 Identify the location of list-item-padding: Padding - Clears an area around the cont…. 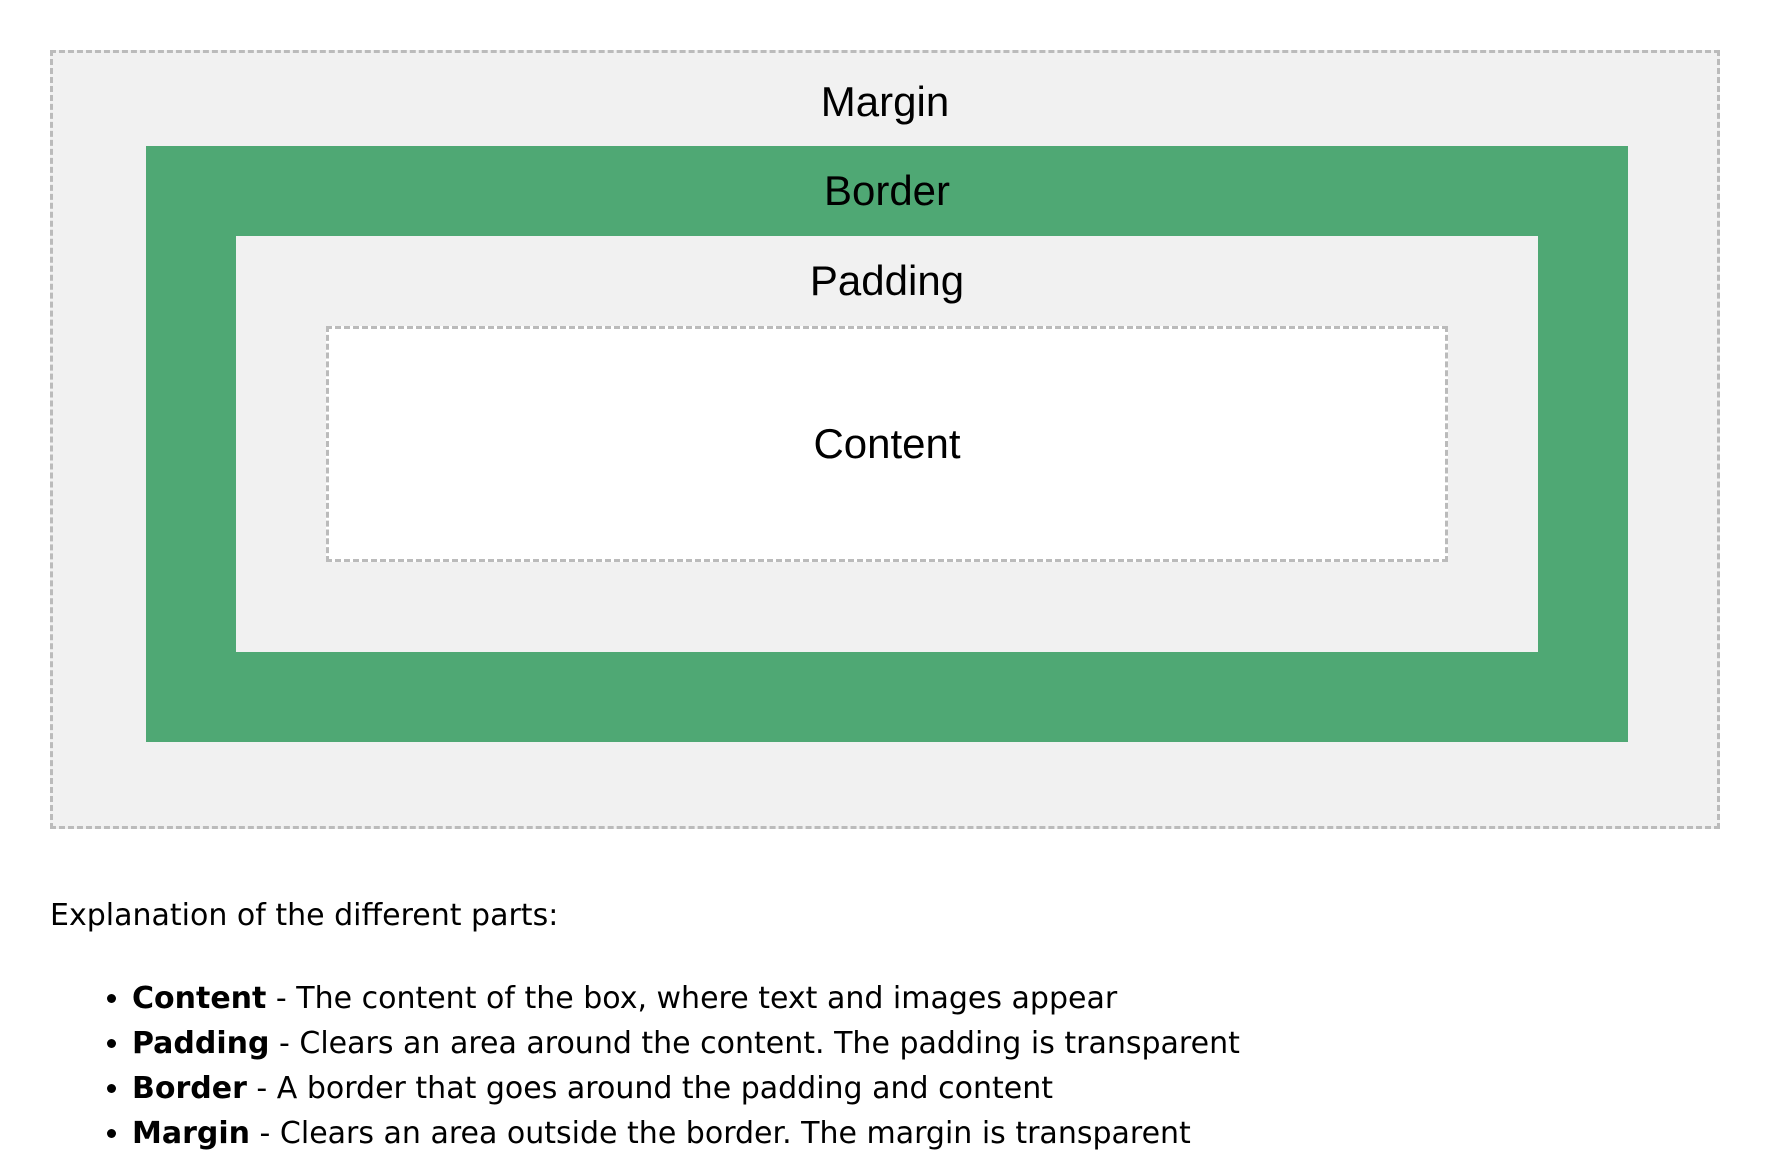
(686, 1043).